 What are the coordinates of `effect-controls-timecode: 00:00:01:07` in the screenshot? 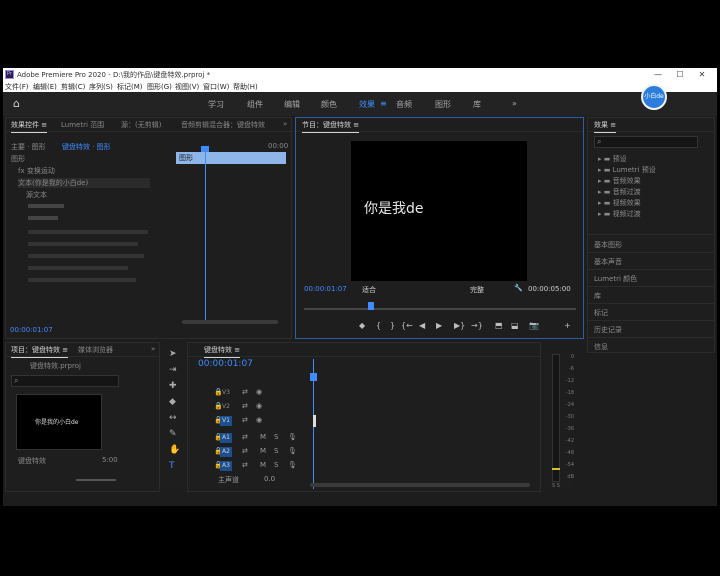 It's located at (31, 330).